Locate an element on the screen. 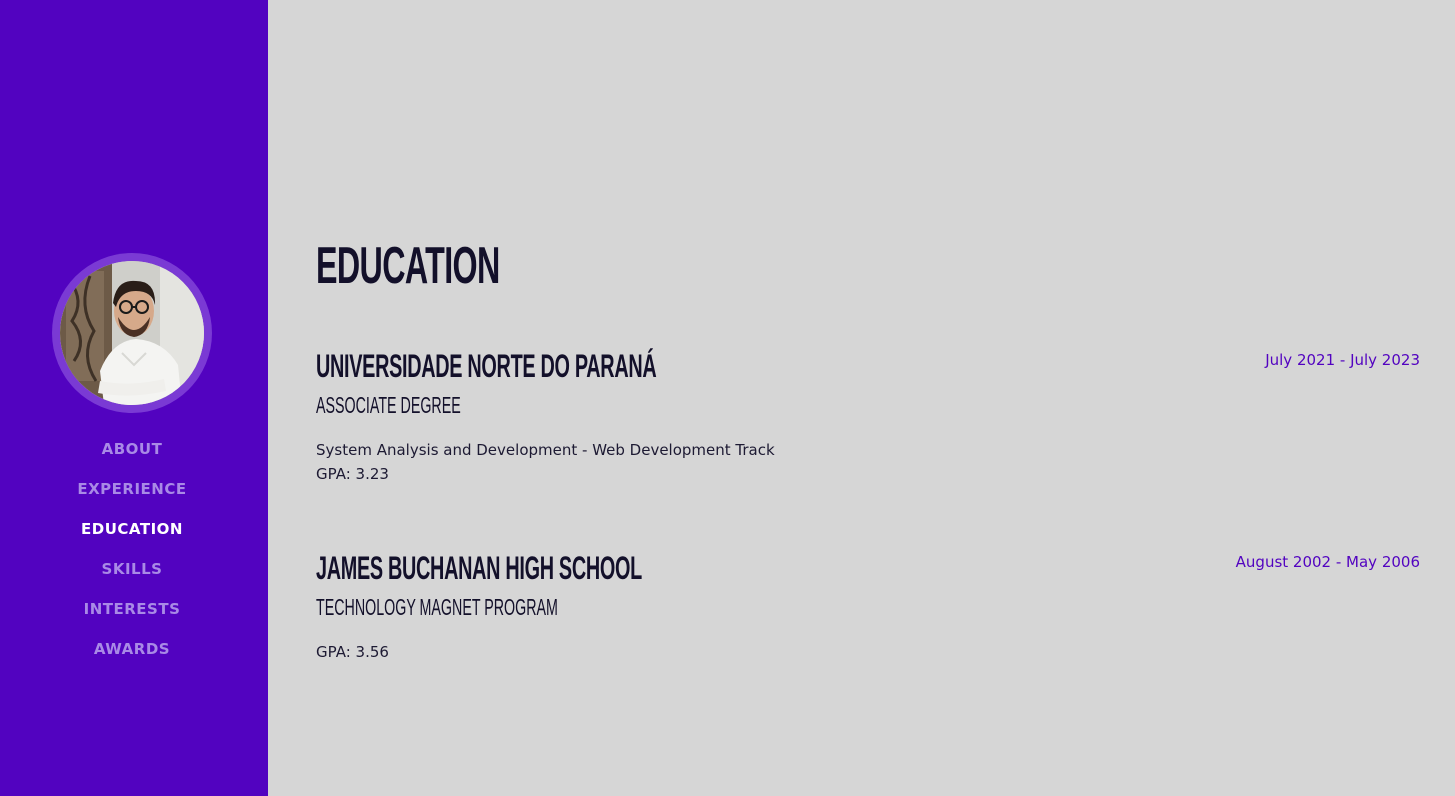  person-portrait-image is located at coordinates (132, 333).